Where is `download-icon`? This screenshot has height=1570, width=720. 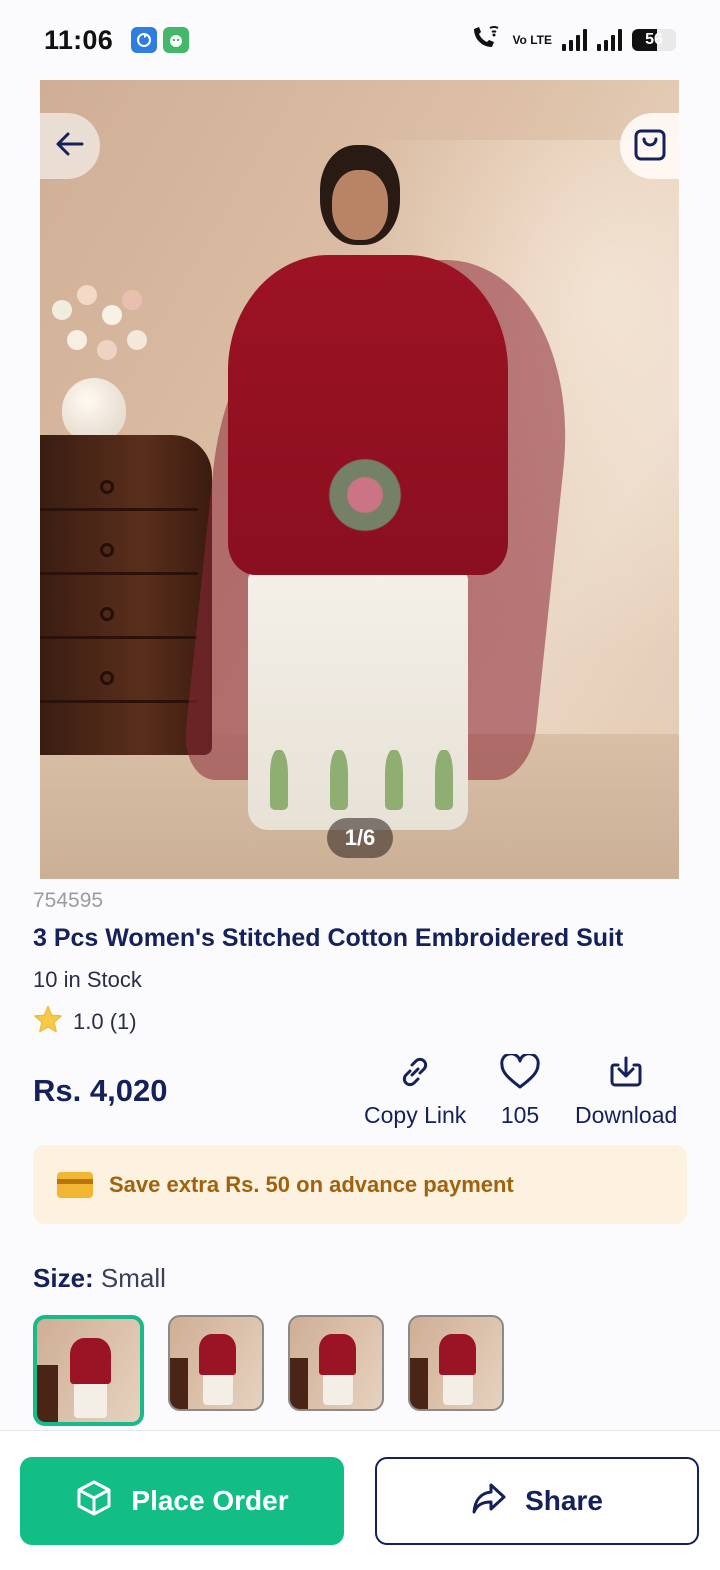 download-icon is located at coordinates (626, 1072).